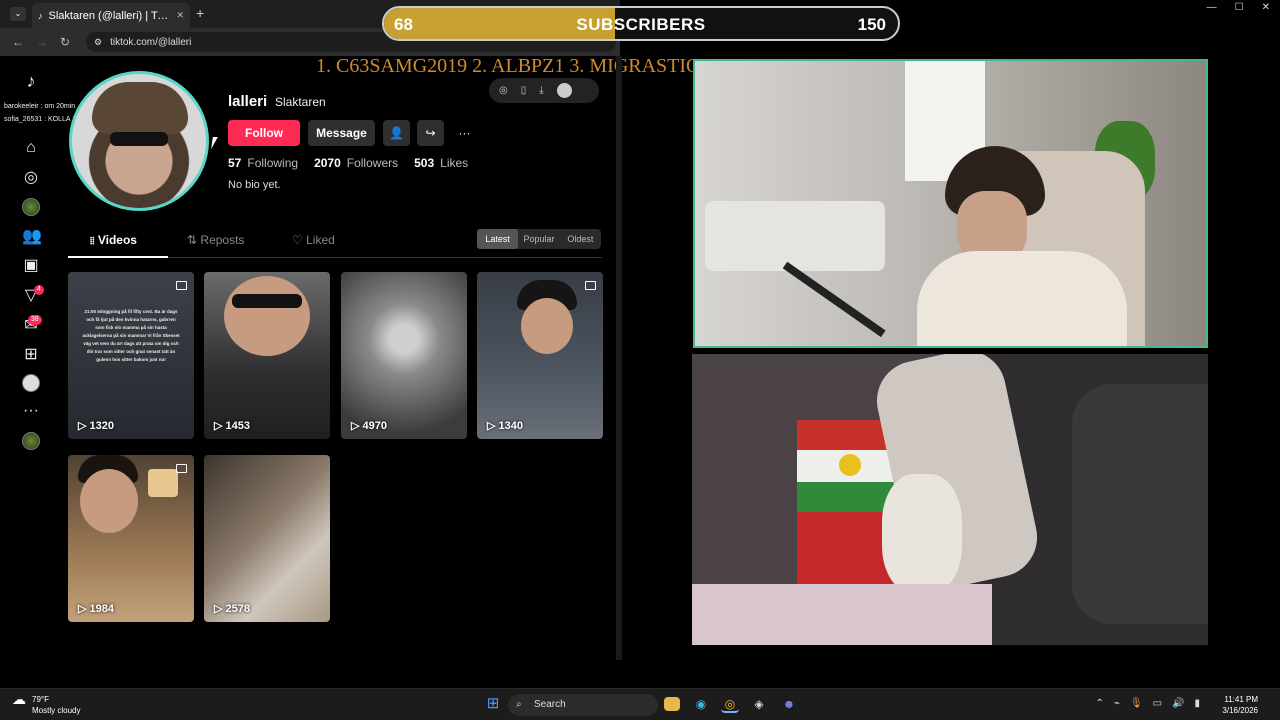 Image resolution: width=1280 pixels, height=720 pixels. I want to click on video-thumbnail-sunglasses, so click(267, 301).